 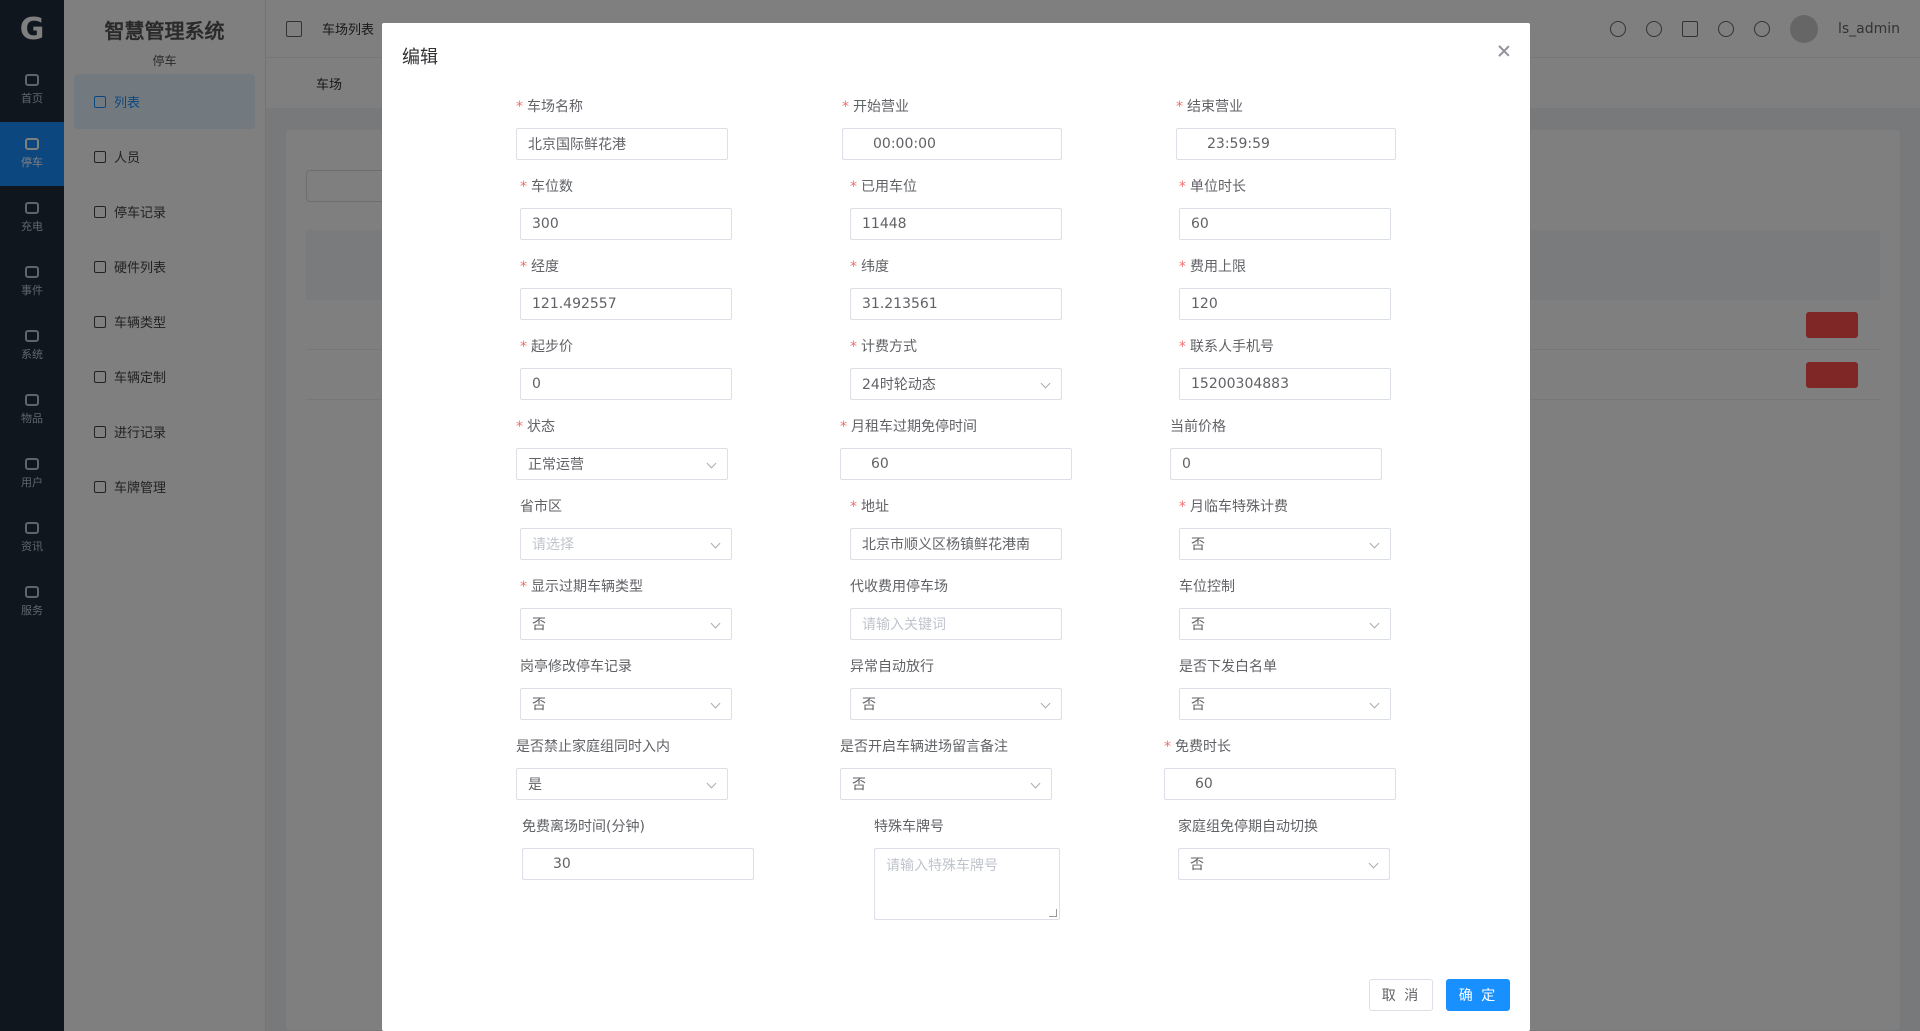 I want to click on latitude-input: 31.213561, so click(x=956, y=304).